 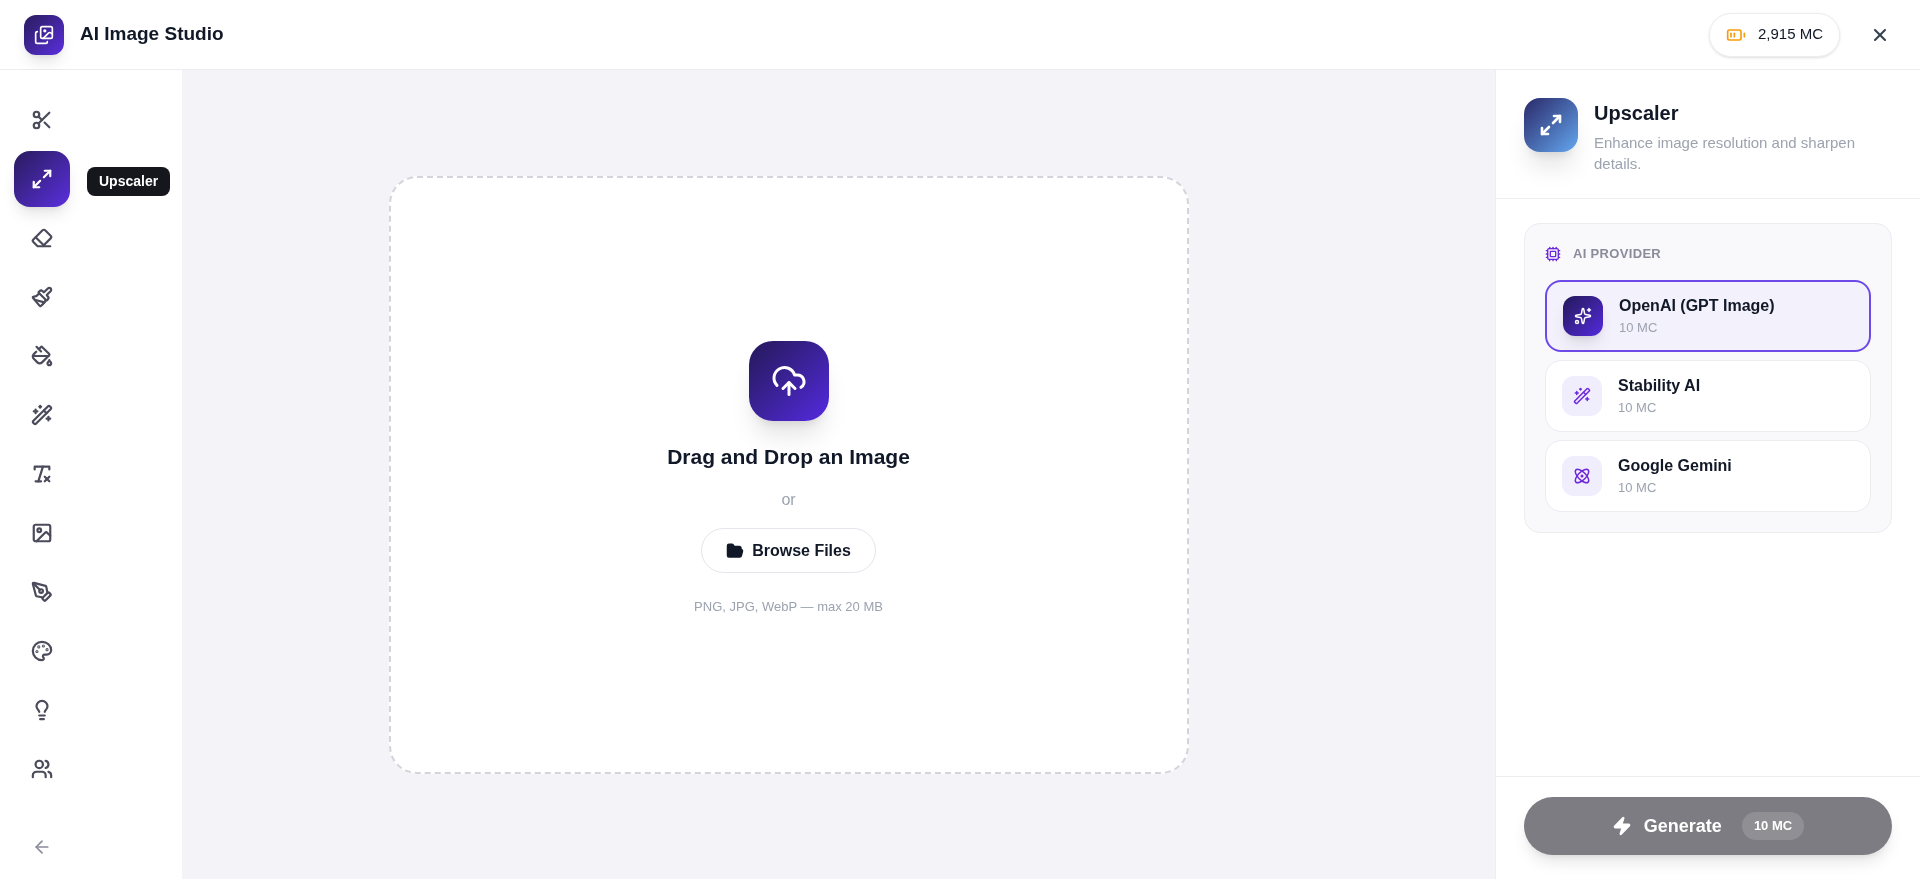 I want to click on paint-bucket-icon, so click(x=42, y=355).